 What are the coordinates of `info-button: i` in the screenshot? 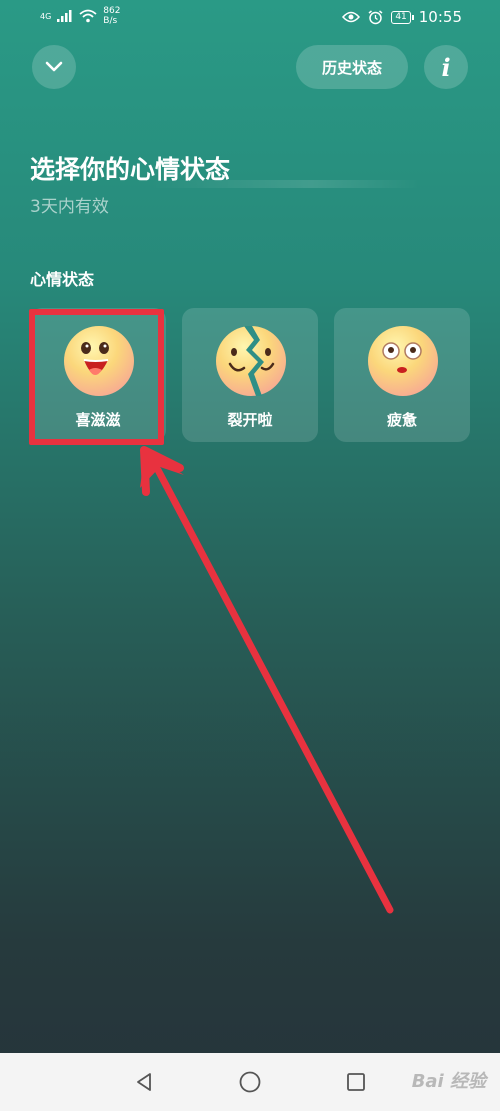 It's located at (446, 67).